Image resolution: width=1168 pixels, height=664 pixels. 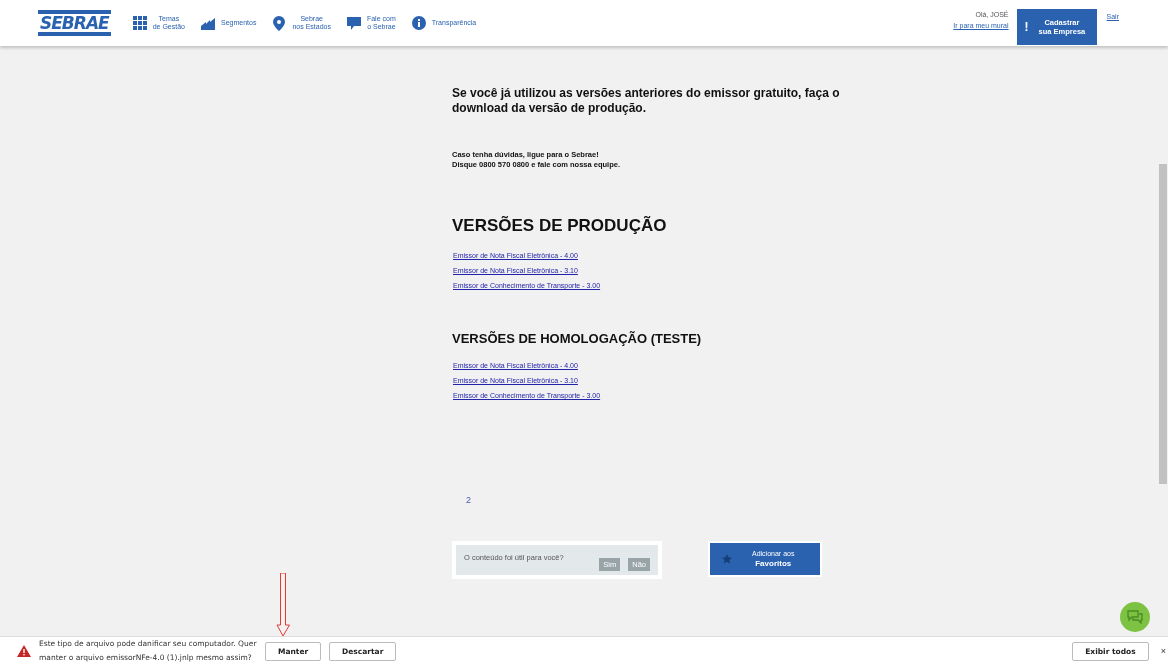 I want to click on chart-icon, so click(x=208, y=23).